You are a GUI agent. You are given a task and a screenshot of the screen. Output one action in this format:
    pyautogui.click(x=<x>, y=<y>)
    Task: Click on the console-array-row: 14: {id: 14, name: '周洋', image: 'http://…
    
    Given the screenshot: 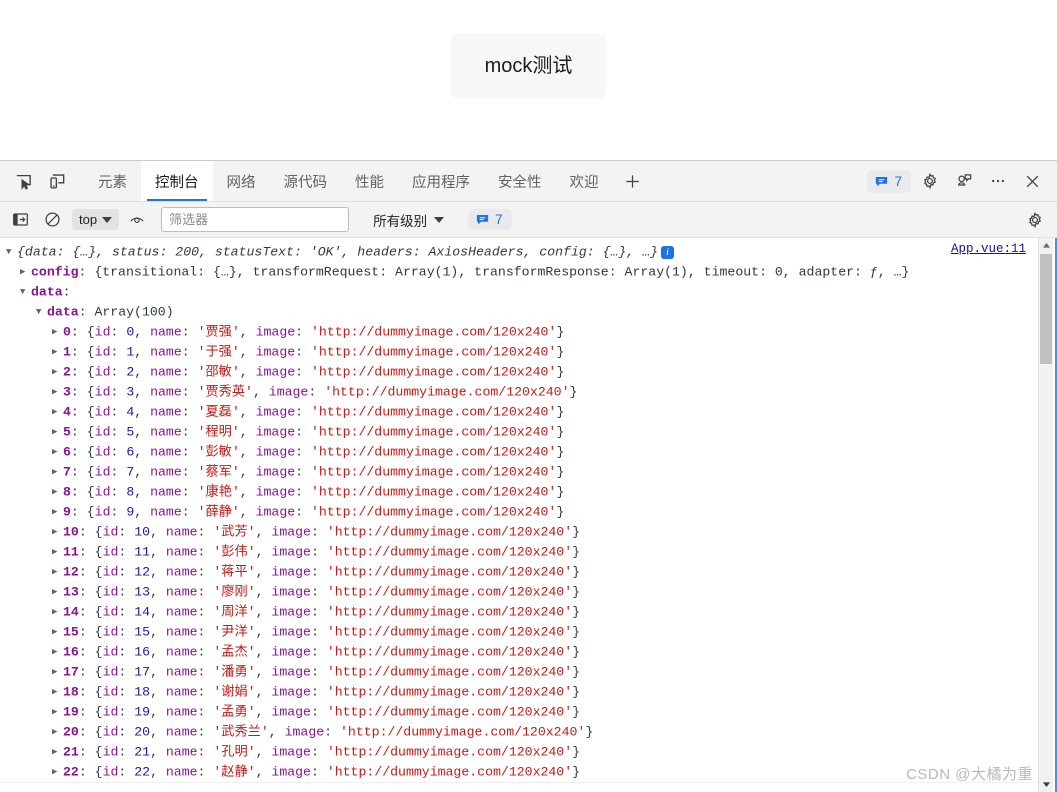 What is the action you would take?
    pyautogui.click(x=520, y=612)
    